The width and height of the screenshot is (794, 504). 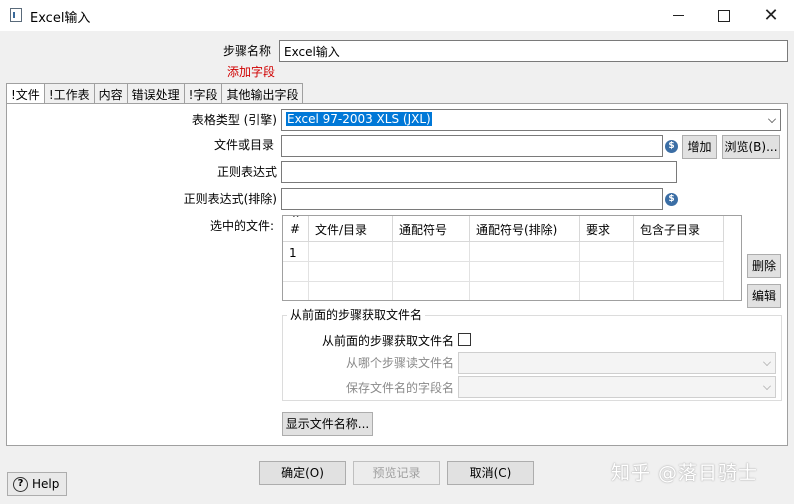 I want to click on minimize-button, so click(x=678, y=15).